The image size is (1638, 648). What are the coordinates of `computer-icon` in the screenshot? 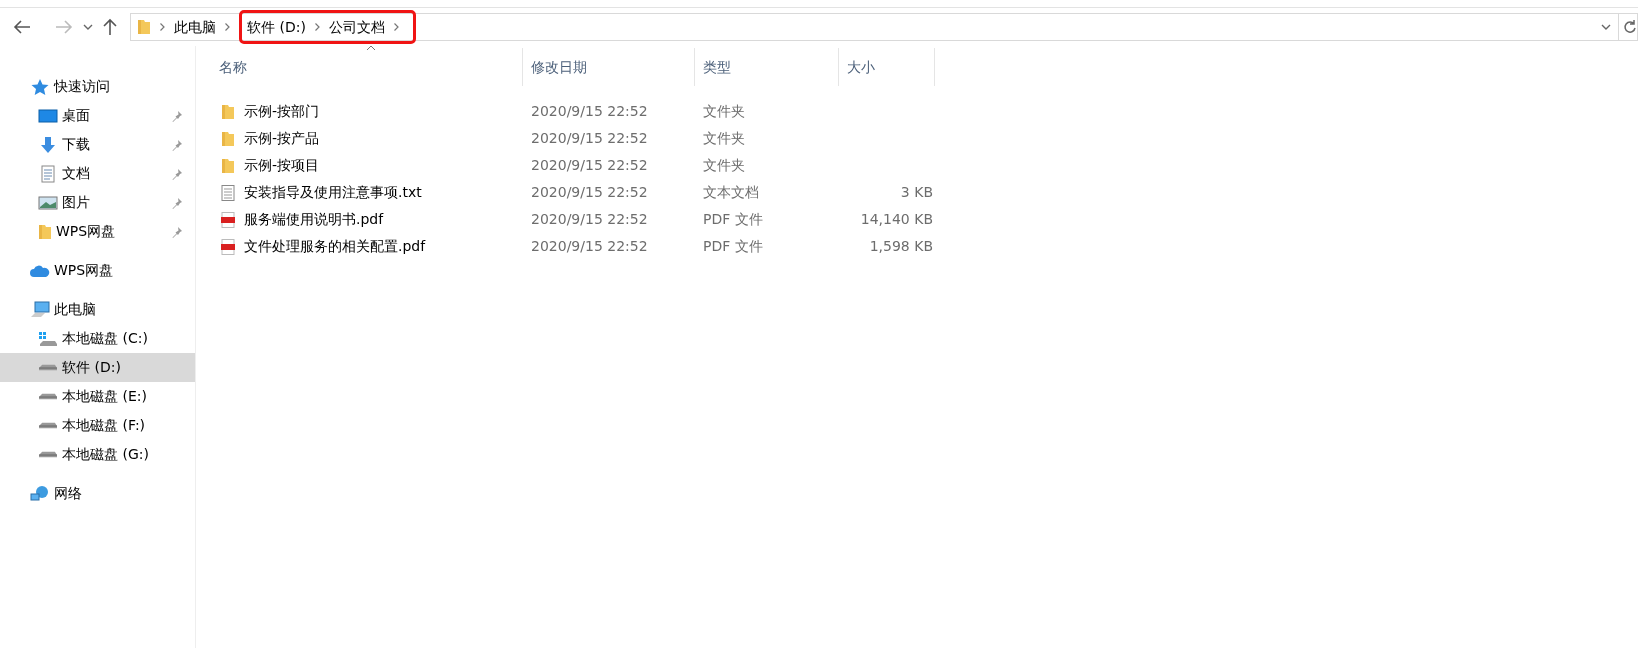 It's located at (40, 309).